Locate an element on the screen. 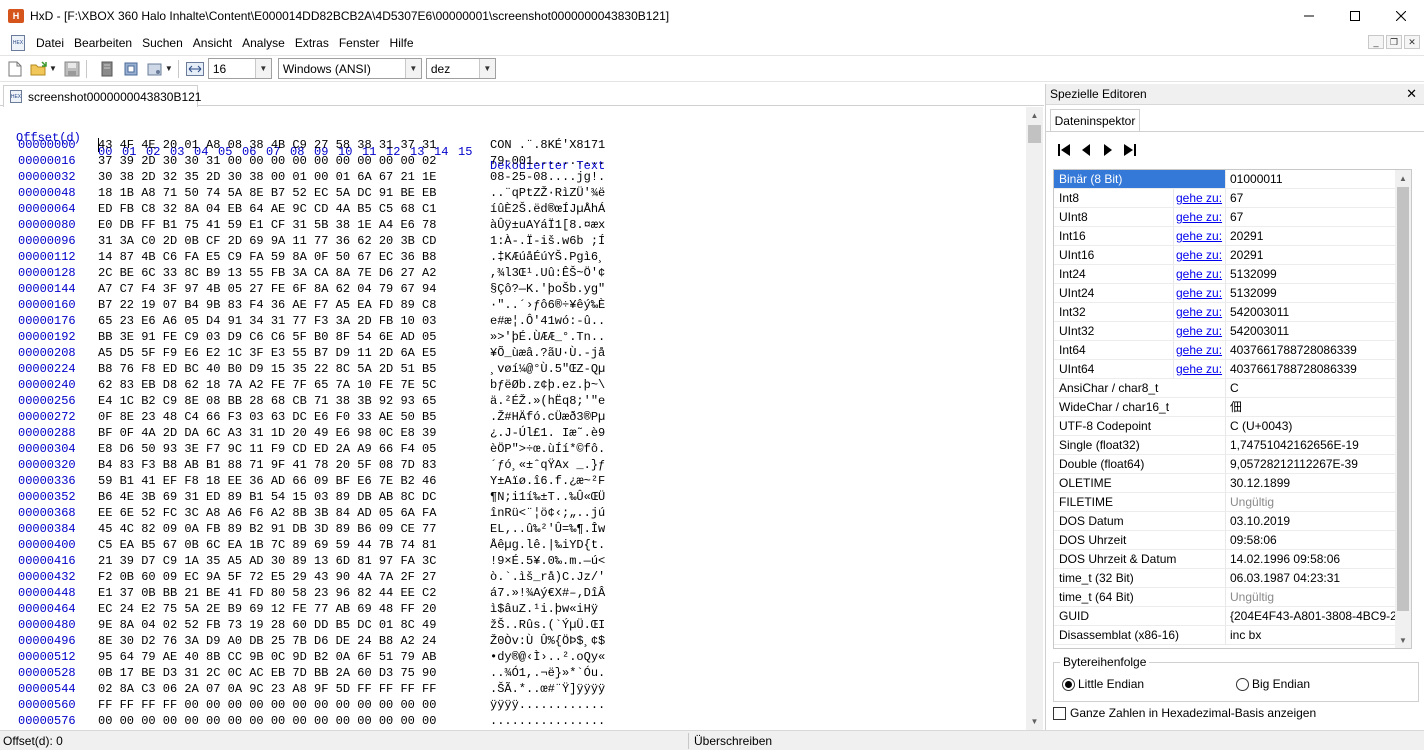 This screenshot has height=750, width=1424. inspector-value: 佃 is located at coordinates (1313, 407).